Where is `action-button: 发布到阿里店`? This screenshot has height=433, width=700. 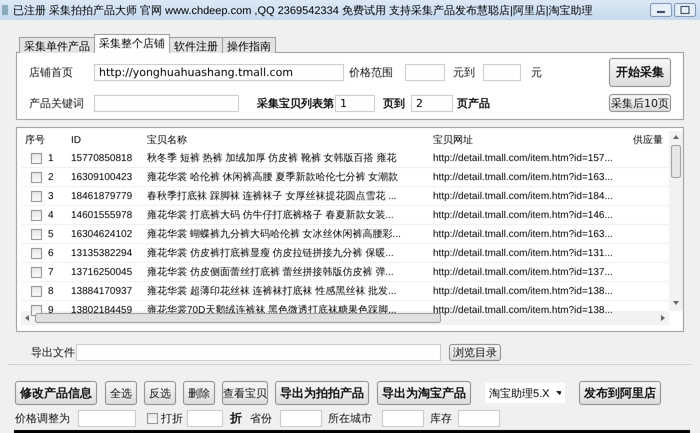
action-button: 发布到阿里店 is located at coordinates (620, 393).